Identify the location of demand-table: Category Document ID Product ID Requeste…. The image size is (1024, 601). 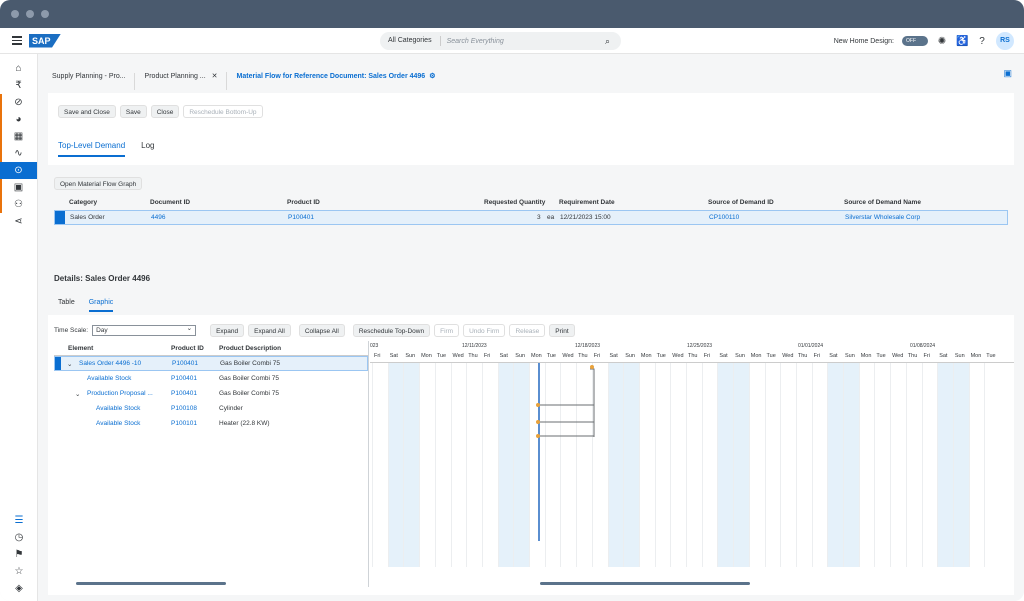
(531, 210).